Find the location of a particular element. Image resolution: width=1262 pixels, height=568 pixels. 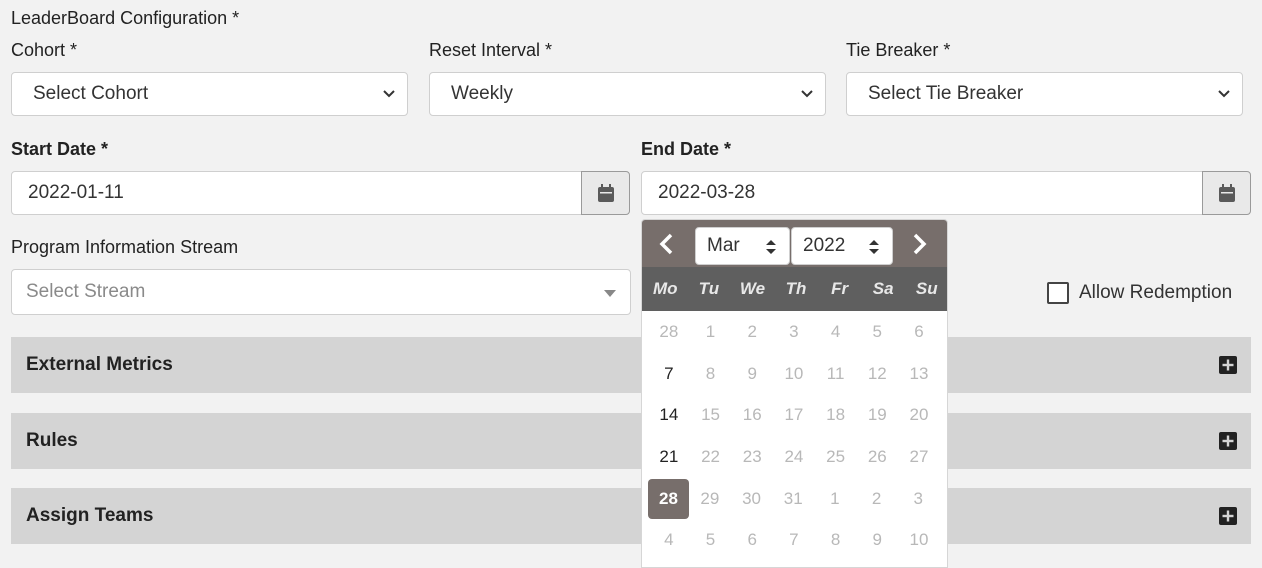

tie-breaker-select: Select Tie Breaker is located at coordinates (1044, 94).